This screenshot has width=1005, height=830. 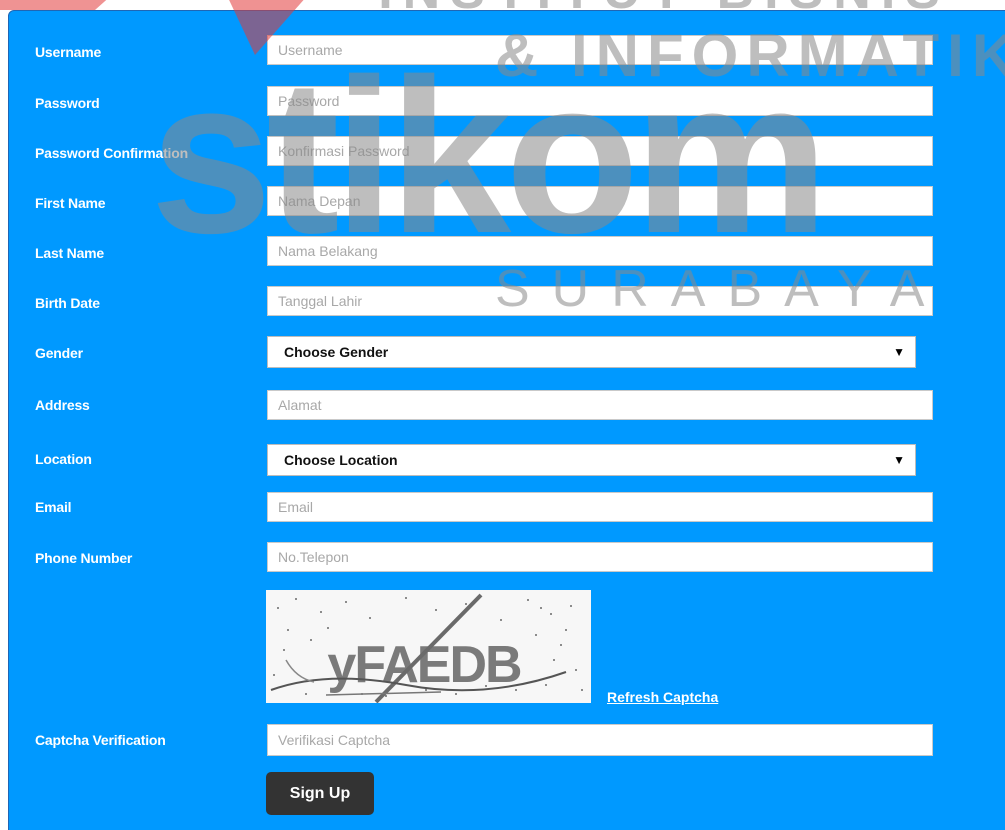 I want to click on first-name-label: First Name, so click(x=70, y=203).